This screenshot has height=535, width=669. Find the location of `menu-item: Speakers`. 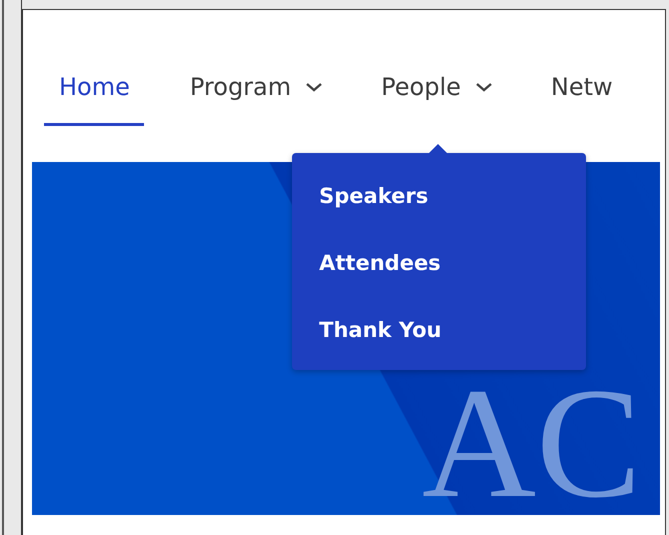

menu-item: Speakers is located at coordinates (360, 196).